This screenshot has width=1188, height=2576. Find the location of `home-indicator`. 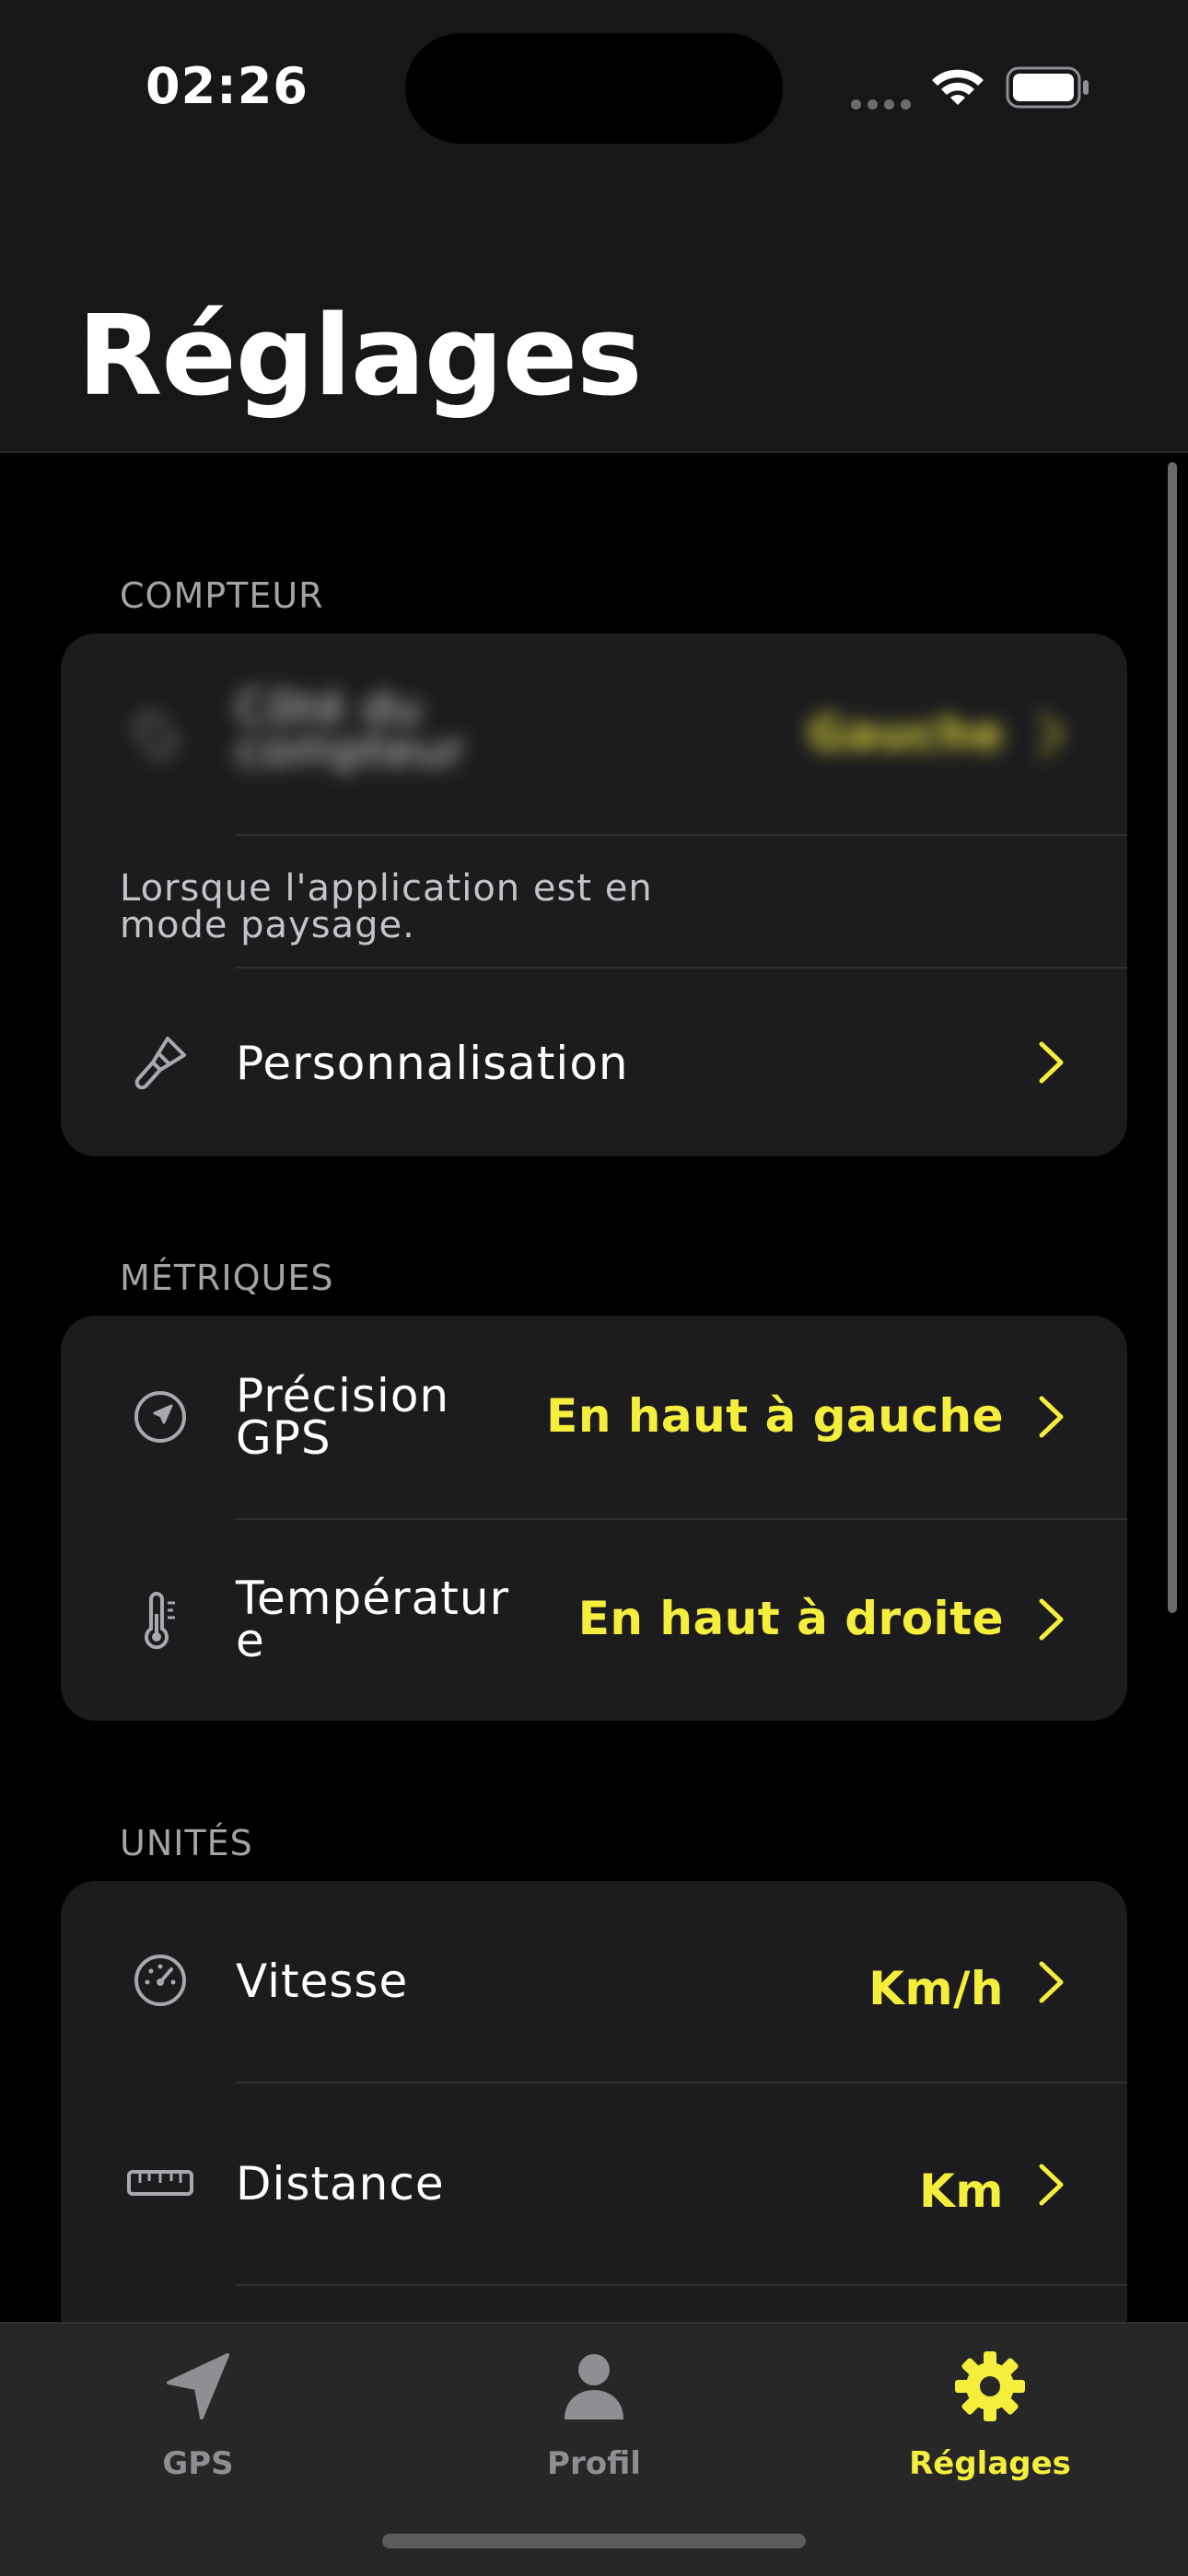

home-indicator is located at coordinates (594, 2541).